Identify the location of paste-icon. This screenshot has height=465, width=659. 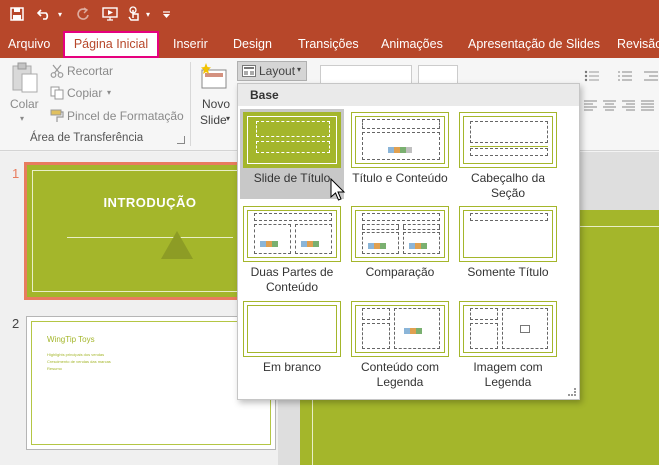
(25, 78).